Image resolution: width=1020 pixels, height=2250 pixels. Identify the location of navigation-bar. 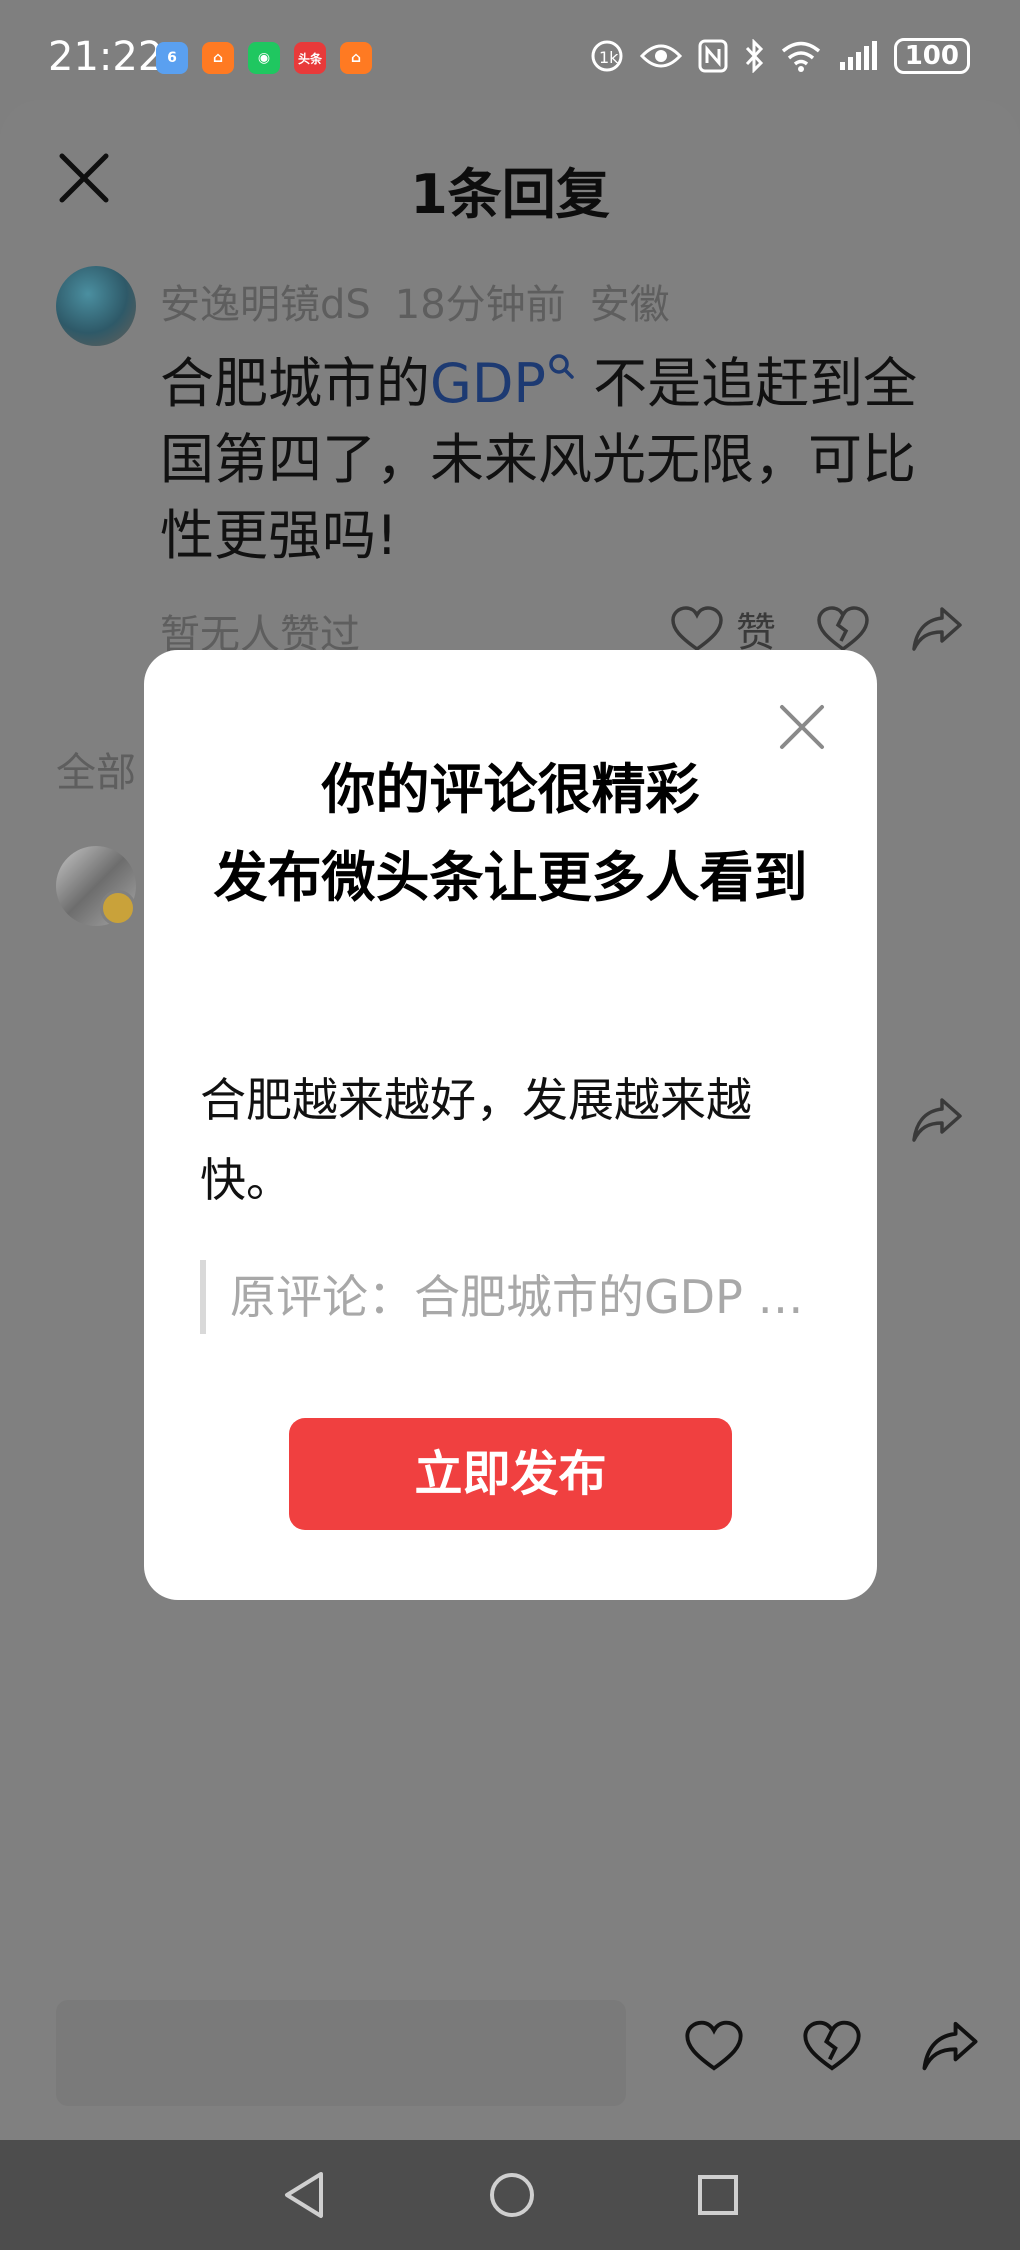
(510, 2195).